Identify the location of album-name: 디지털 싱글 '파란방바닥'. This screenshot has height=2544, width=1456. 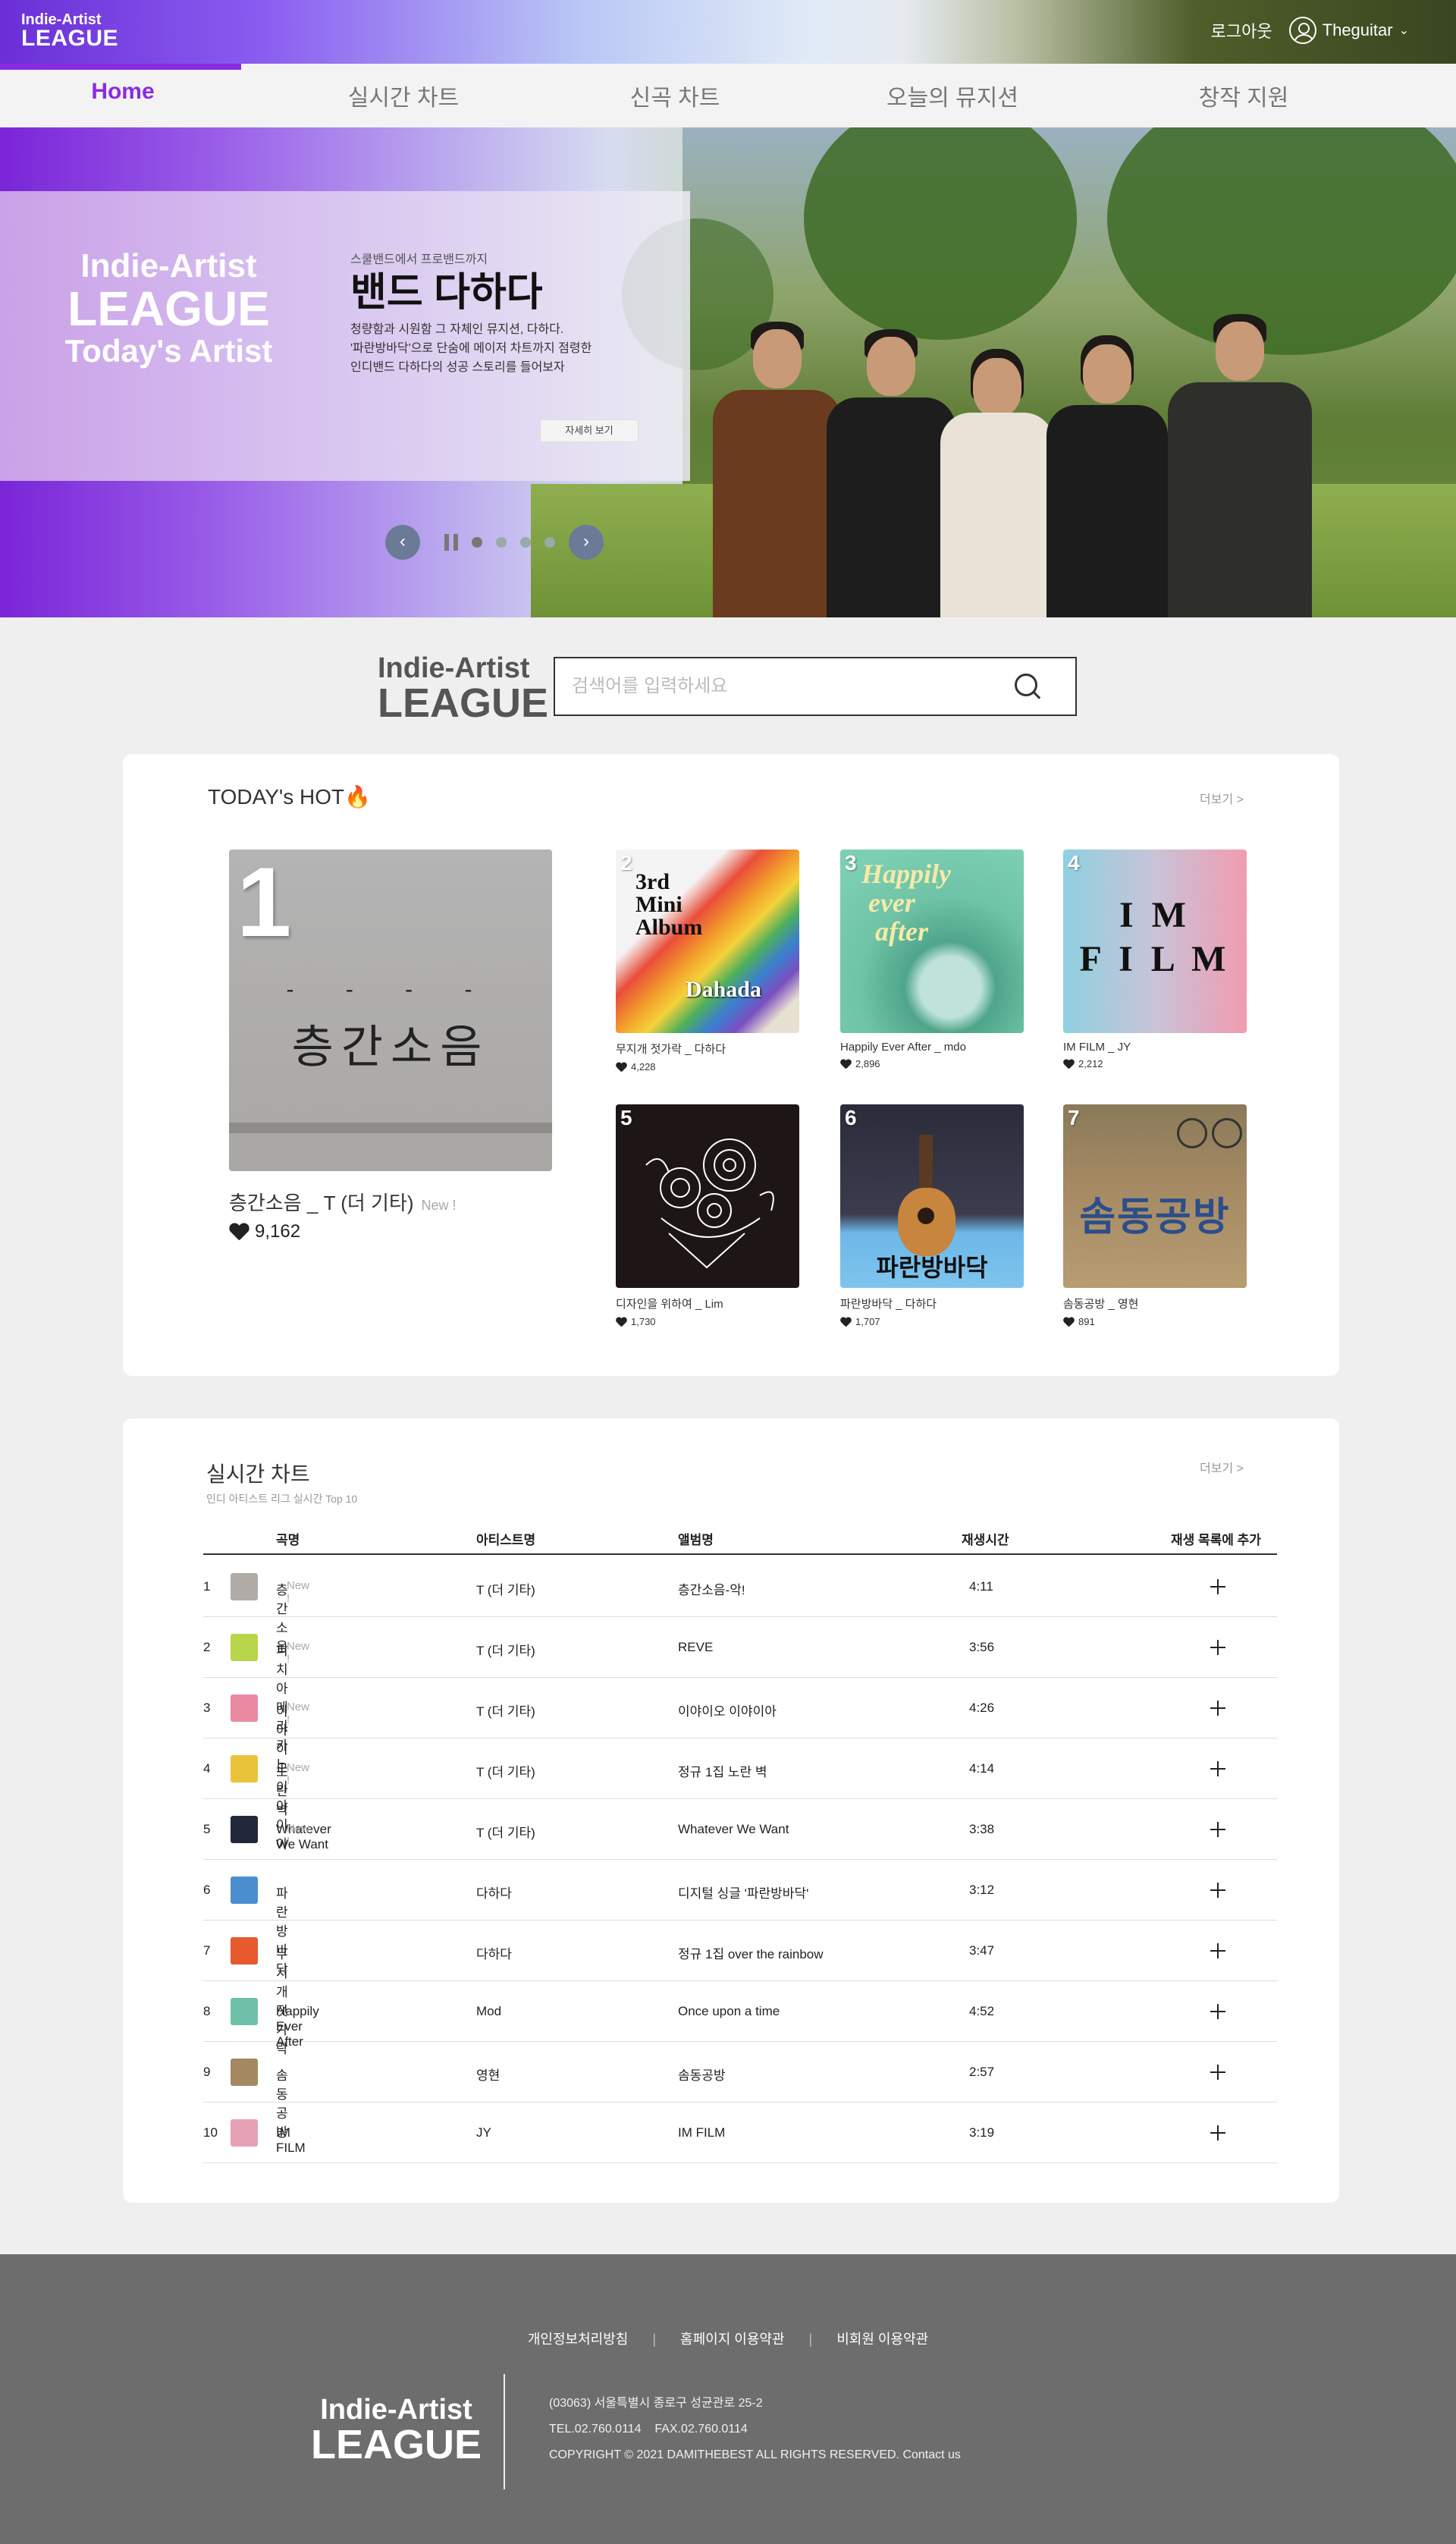
(743, 1892).